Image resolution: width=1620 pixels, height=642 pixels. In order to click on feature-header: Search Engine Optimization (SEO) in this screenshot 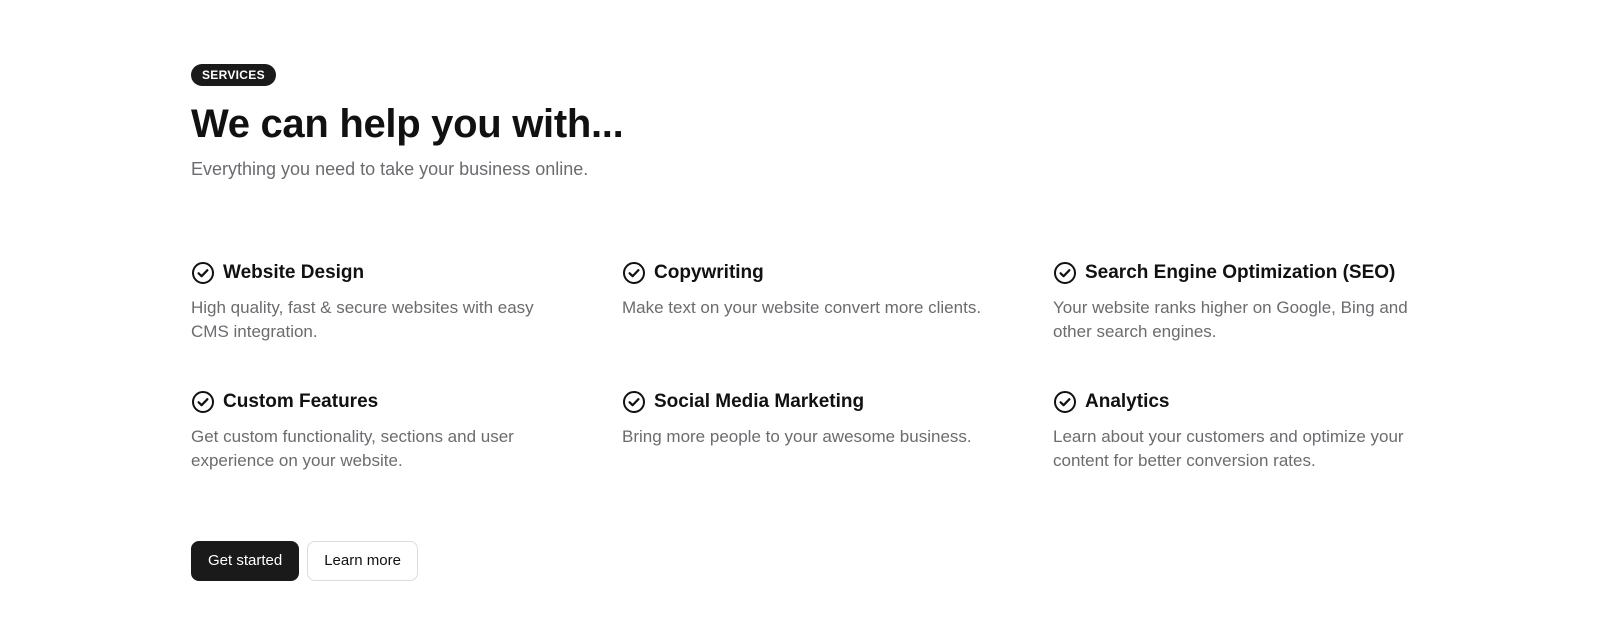, I will do `click(1238, 273)`.